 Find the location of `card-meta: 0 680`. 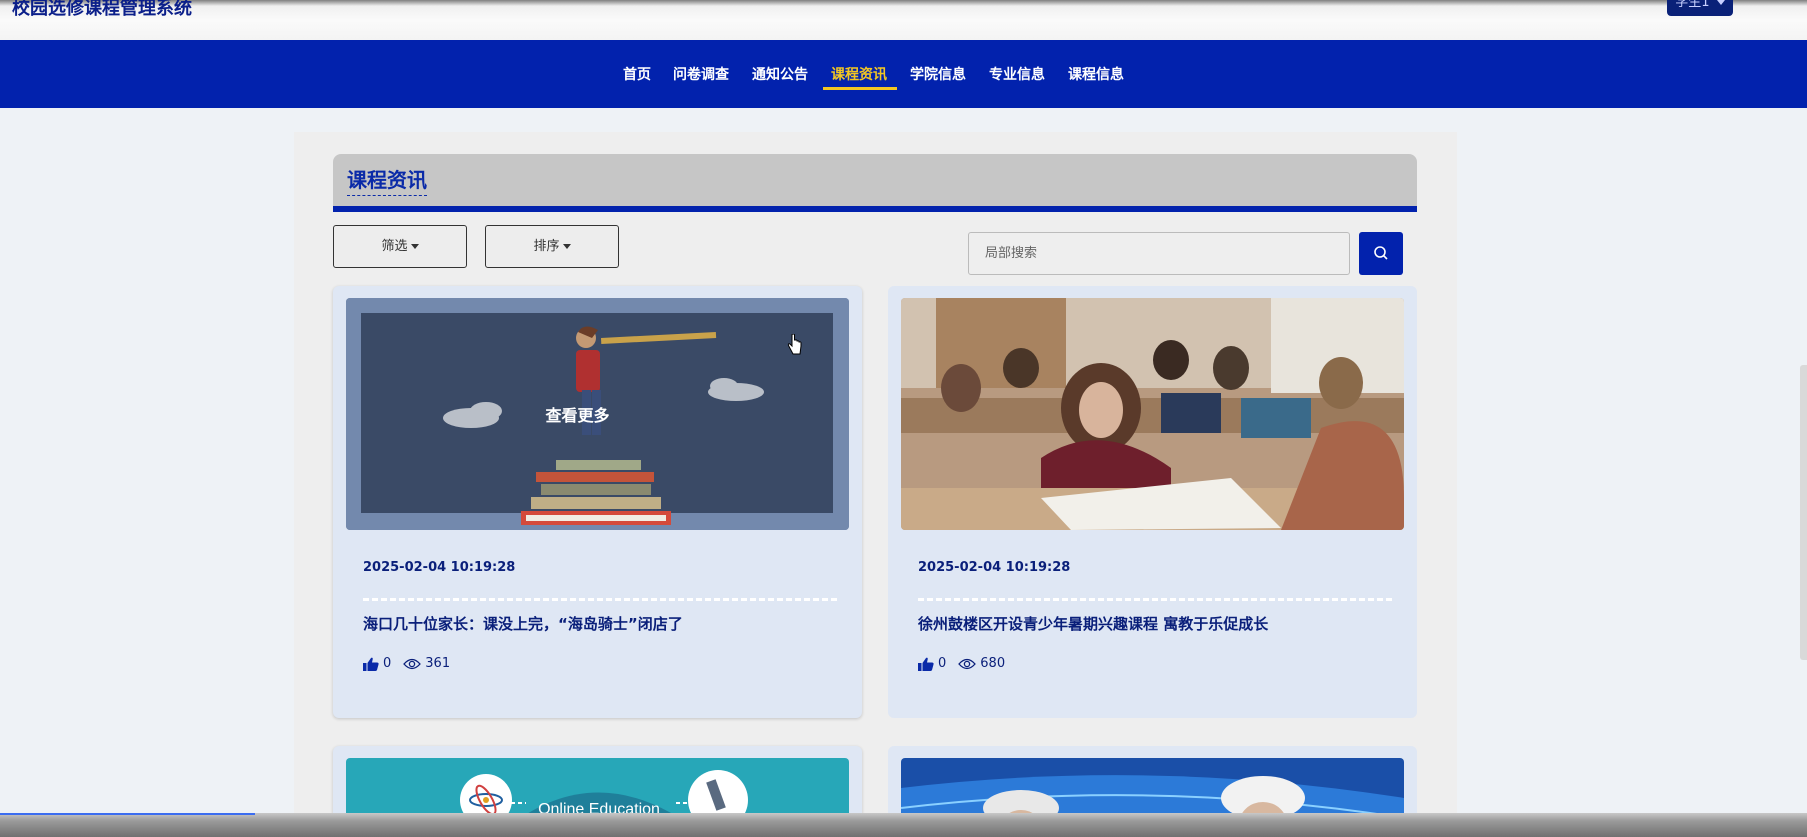

card-meta: 0 680 is located at coordinates (967, 663).